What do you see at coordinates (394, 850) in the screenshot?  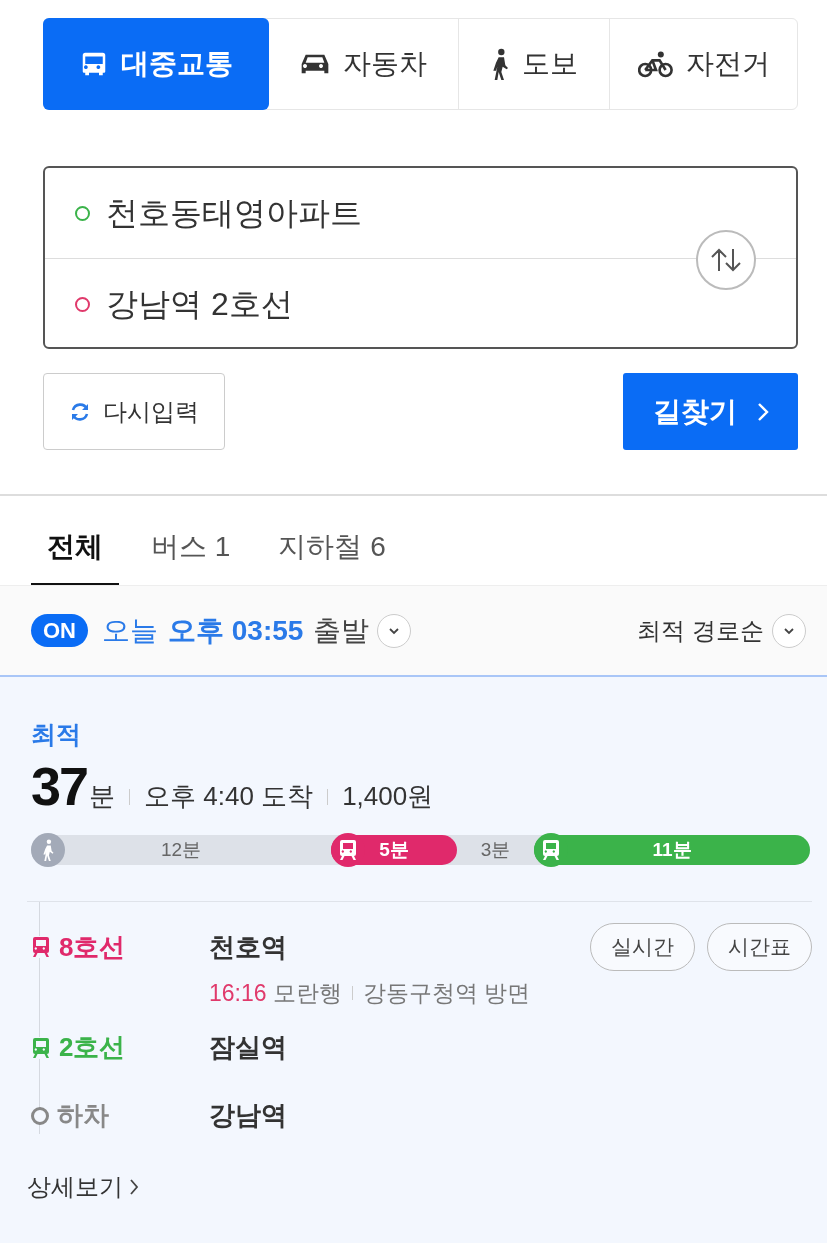 I see `subway-segment: 5분` at bounding box center [394, 850].